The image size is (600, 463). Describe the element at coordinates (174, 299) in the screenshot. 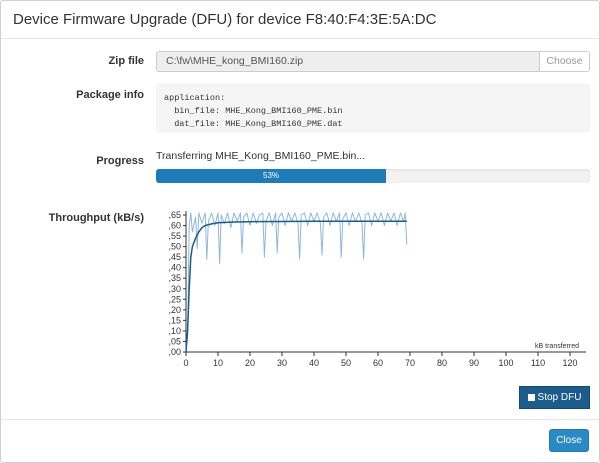

I see `y-tick-label: ,25` at that location.